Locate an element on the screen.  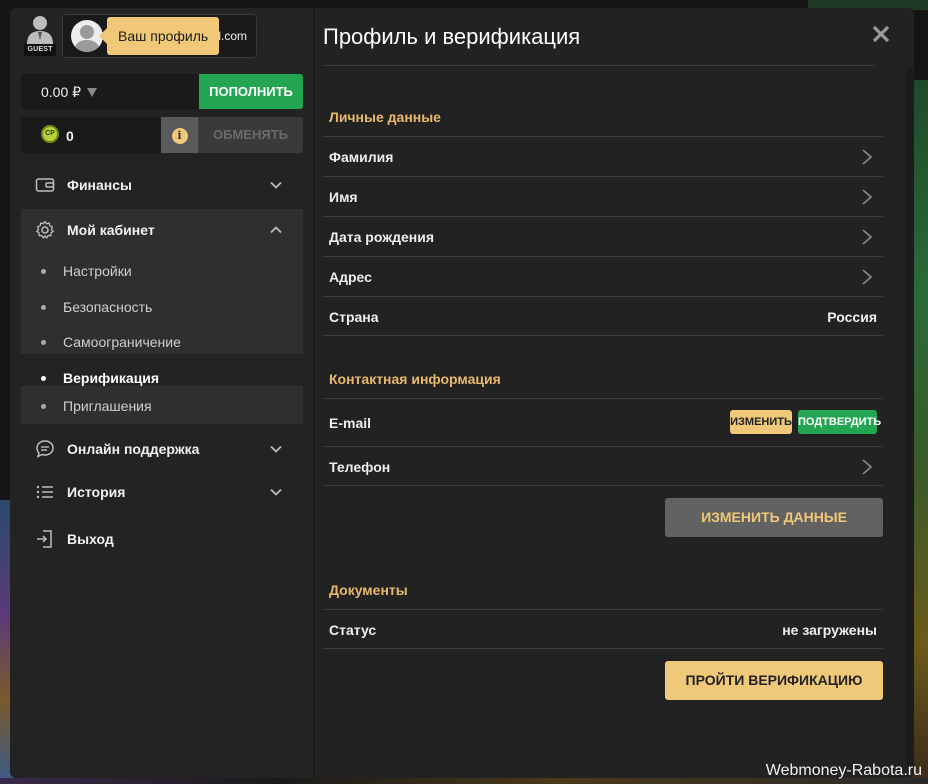
balance-value: 0.00 ₽ is located at coordinates (61, 92).